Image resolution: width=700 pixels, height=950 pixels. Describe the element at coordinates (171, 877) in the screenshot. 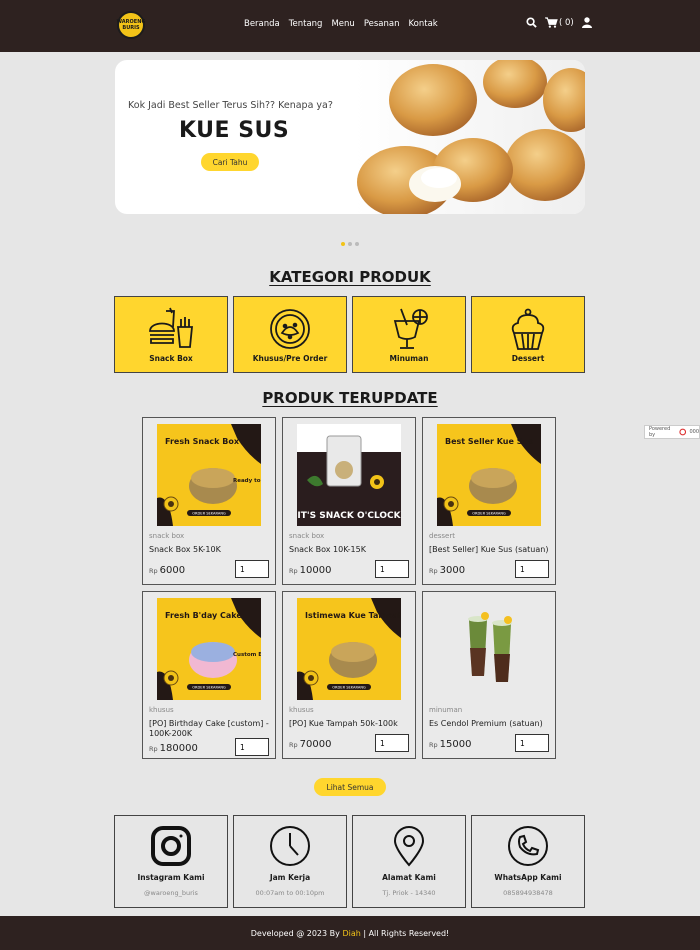

I see `info-title: Instagram Kami` at that location.